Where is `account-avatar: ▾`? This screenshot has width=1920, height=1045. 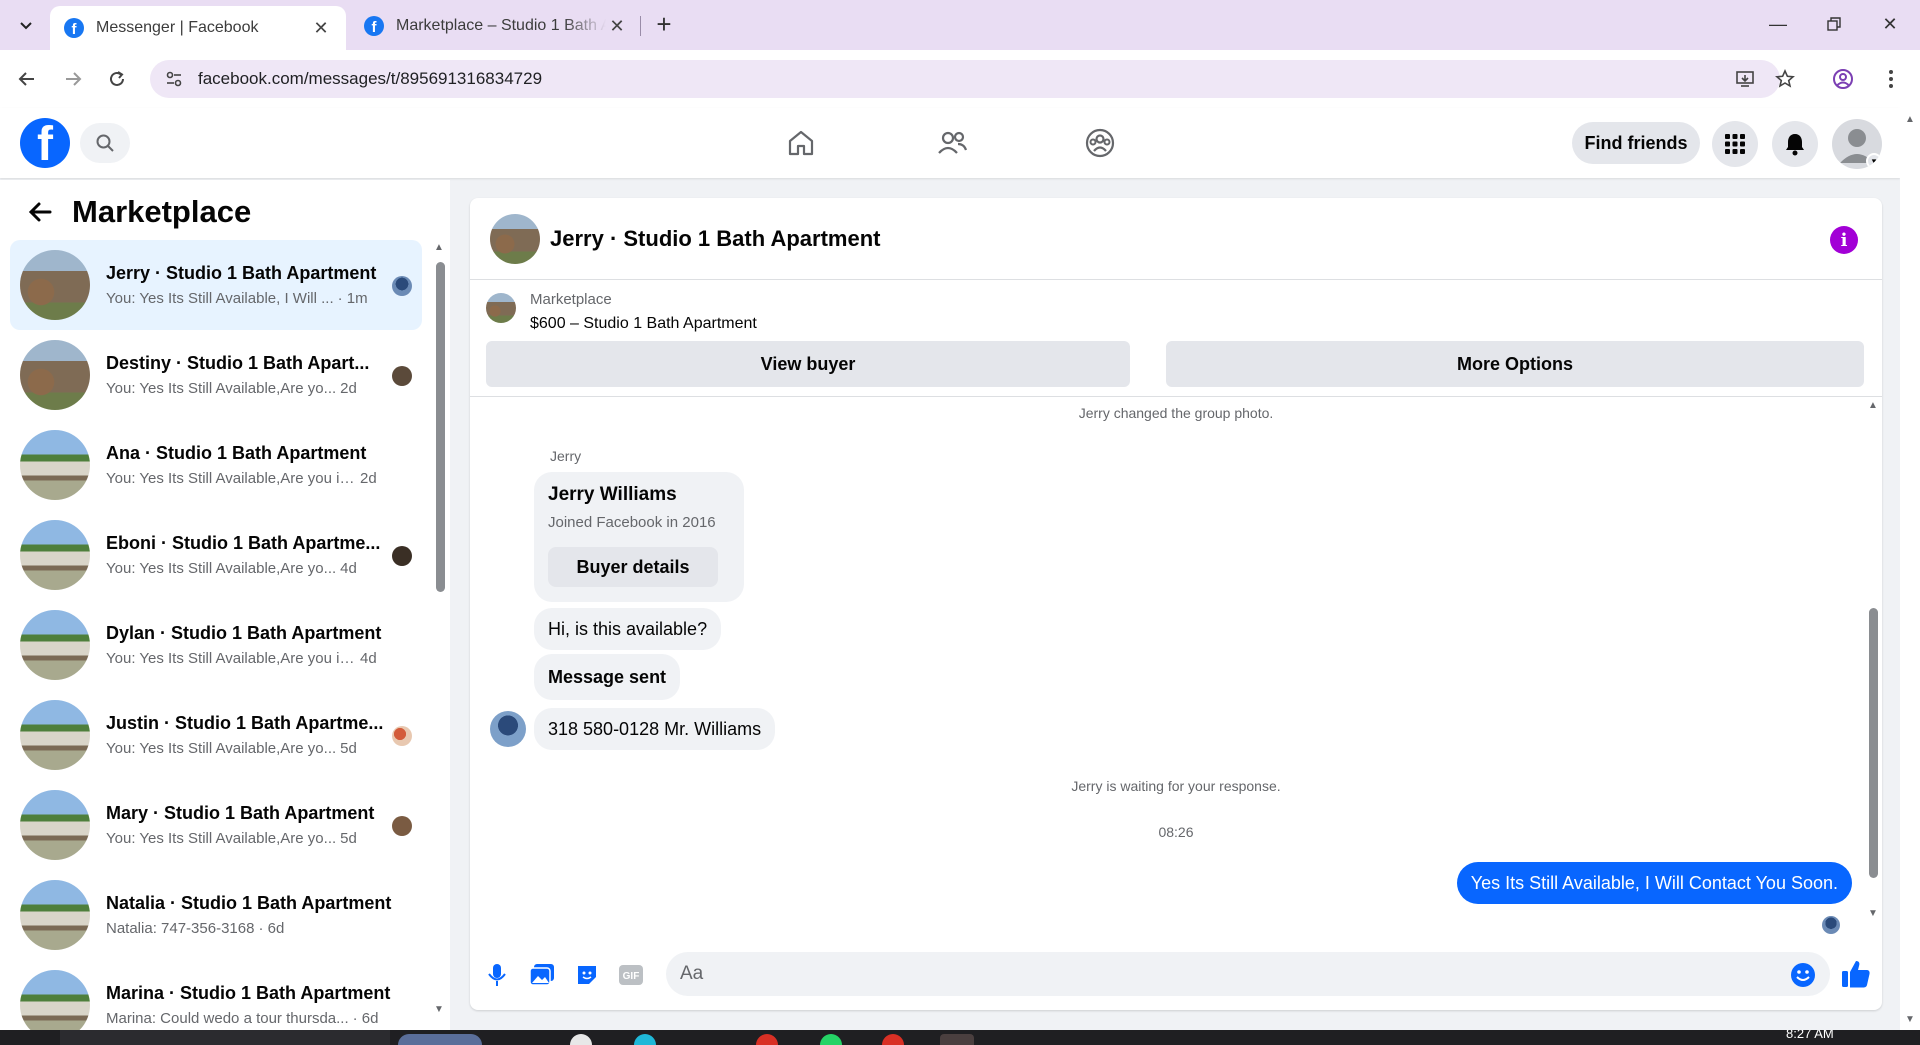 account-avatar: ▾ is located at coordinates (1857, 144).